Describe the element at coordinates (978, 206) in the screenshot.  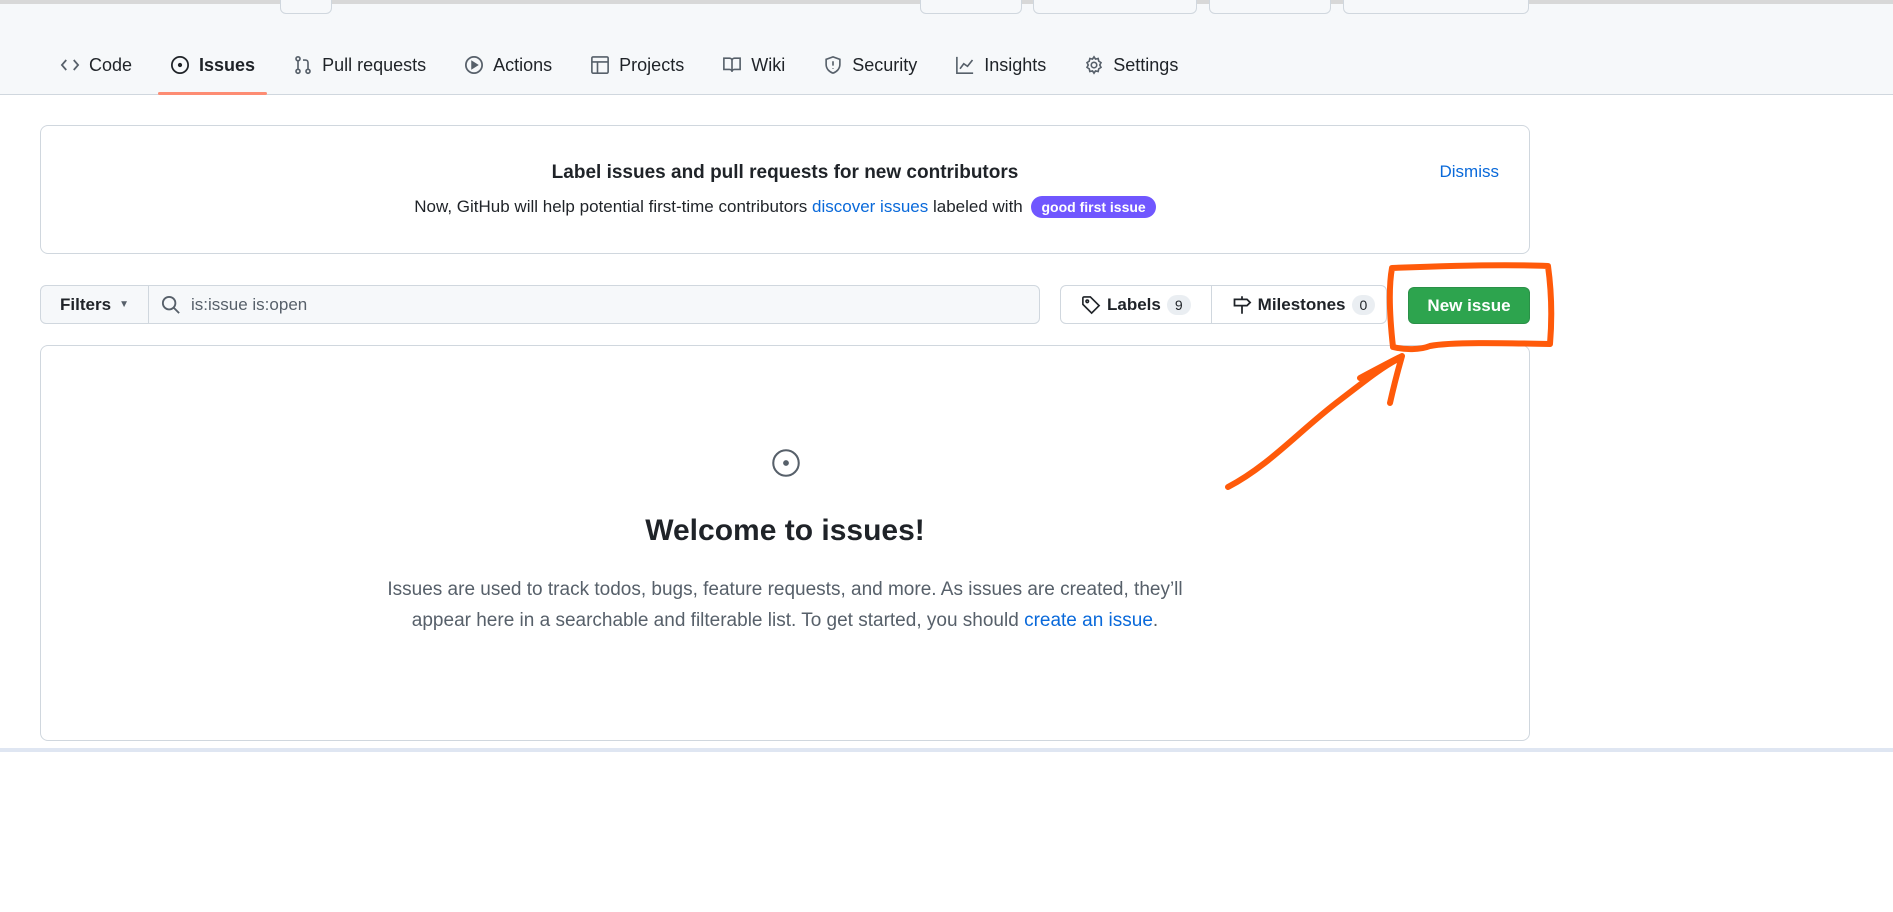
I see `banner-text-part: labeled with` at that location.